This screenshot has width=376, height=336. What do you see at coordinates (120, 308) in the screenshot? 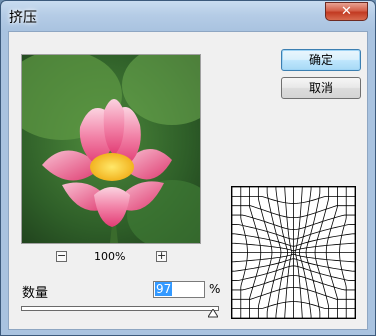
I see `amount-slider-track` at bounding box center [120, 308].